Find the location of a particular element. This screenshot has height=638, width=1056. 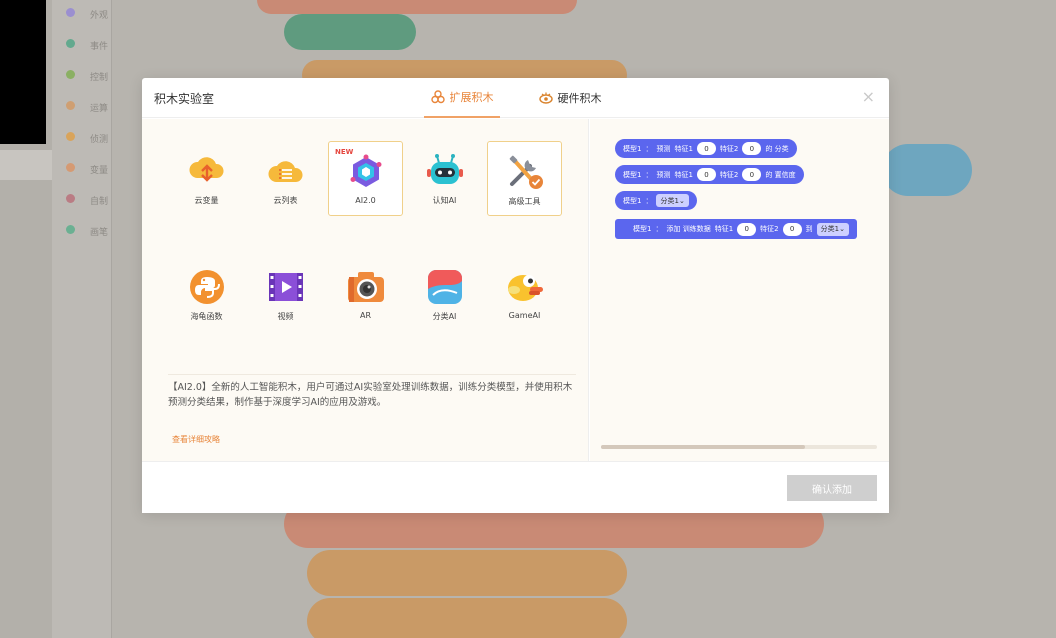

new-badge: NEW is located at coordinates (344, 152).